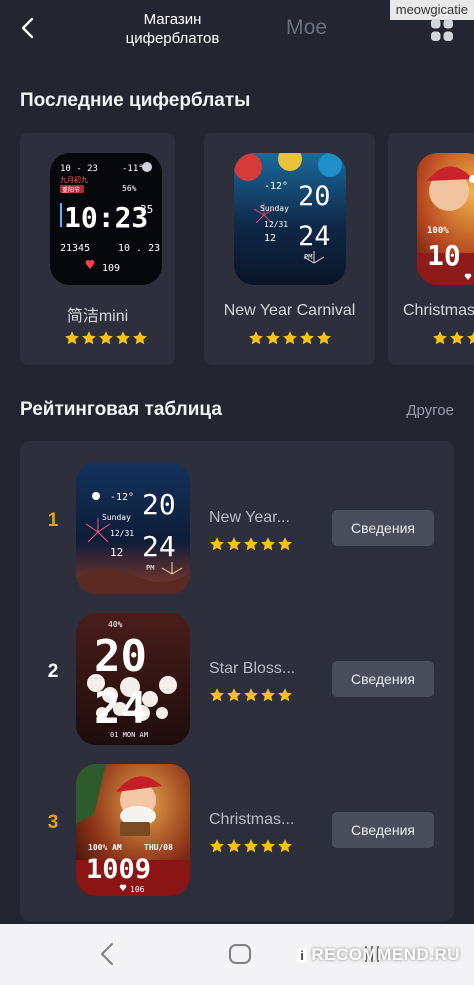  What do you see at coordinates (106, 217) in the screenshot?
I see `face-time: 10:23` at bounding box center [106, 217].